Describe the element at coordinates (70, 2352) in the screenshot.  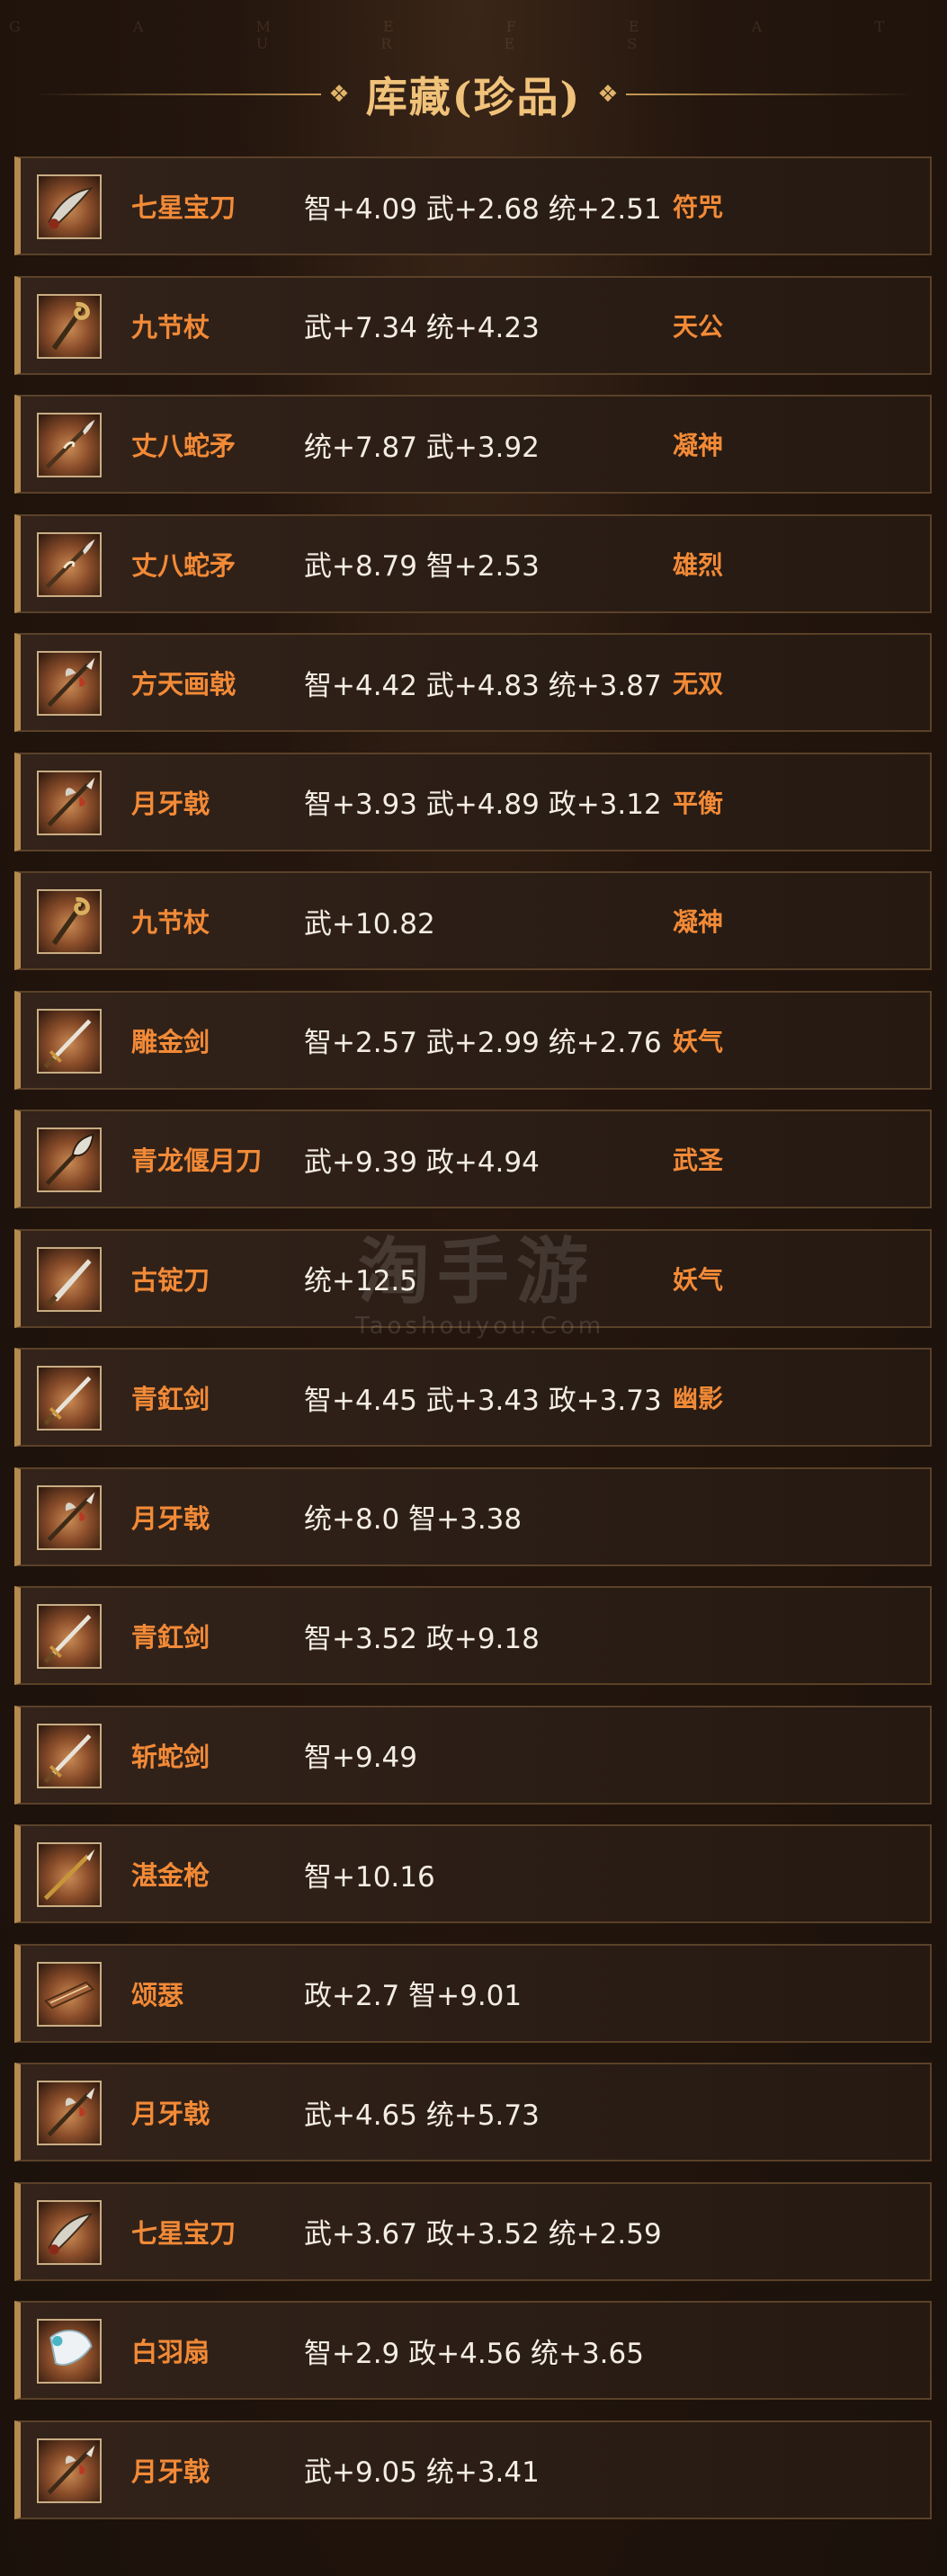
I see `fan-icon` at that location.